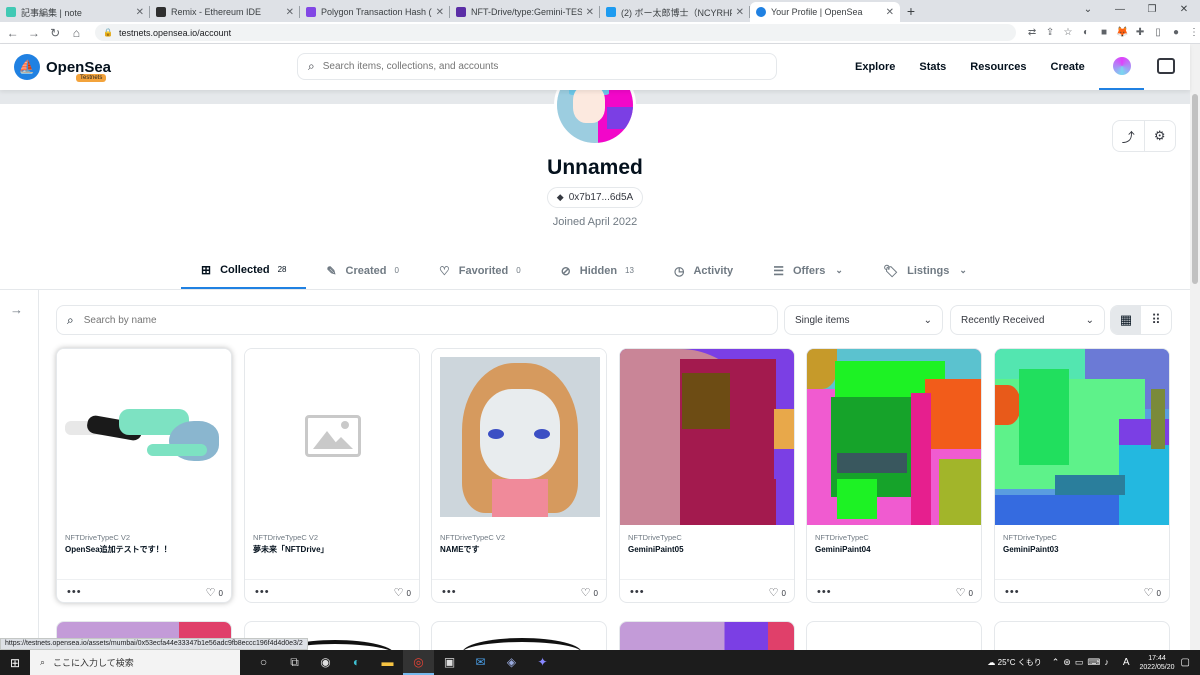  I want to click on nft-card: NFTDriveTypeC V2 NAMEです ••• ♡ 0, so click(519, 475).